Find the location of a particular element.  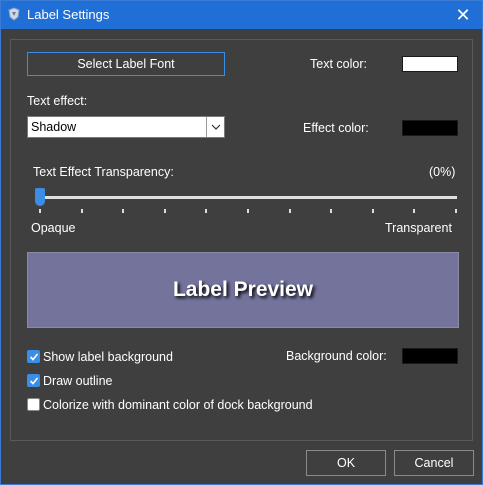

text-effect-select: Shadow is located at coordinates (126, 127).